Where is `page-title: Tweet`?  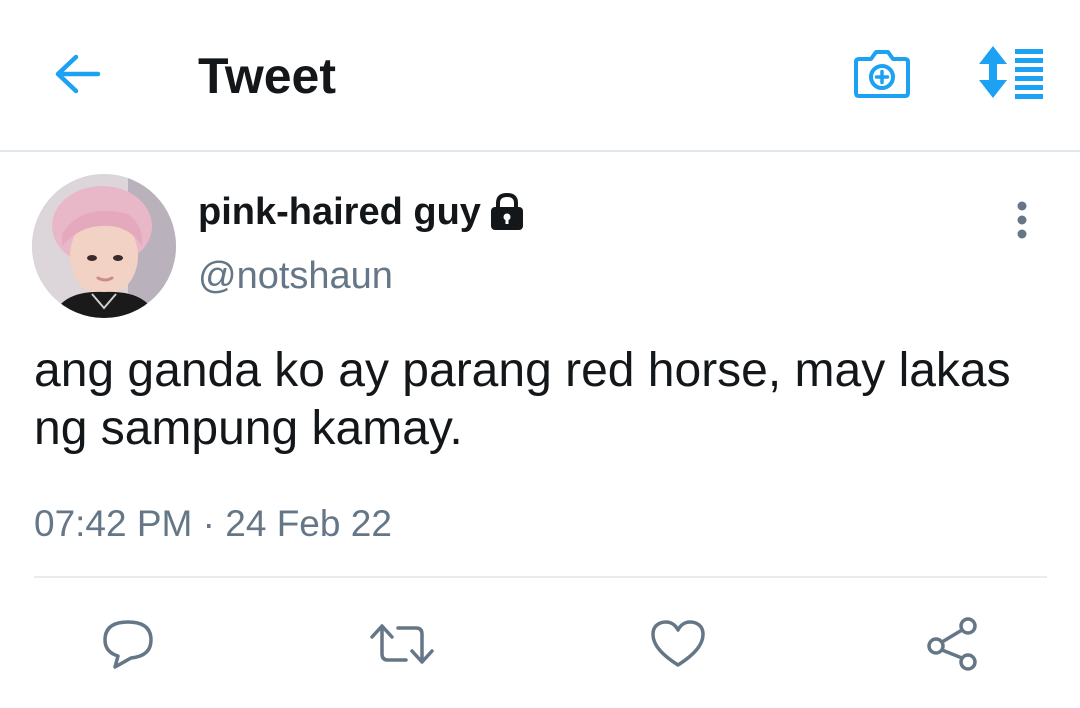 page-title: Tweet is located at coordinates (267, 76).